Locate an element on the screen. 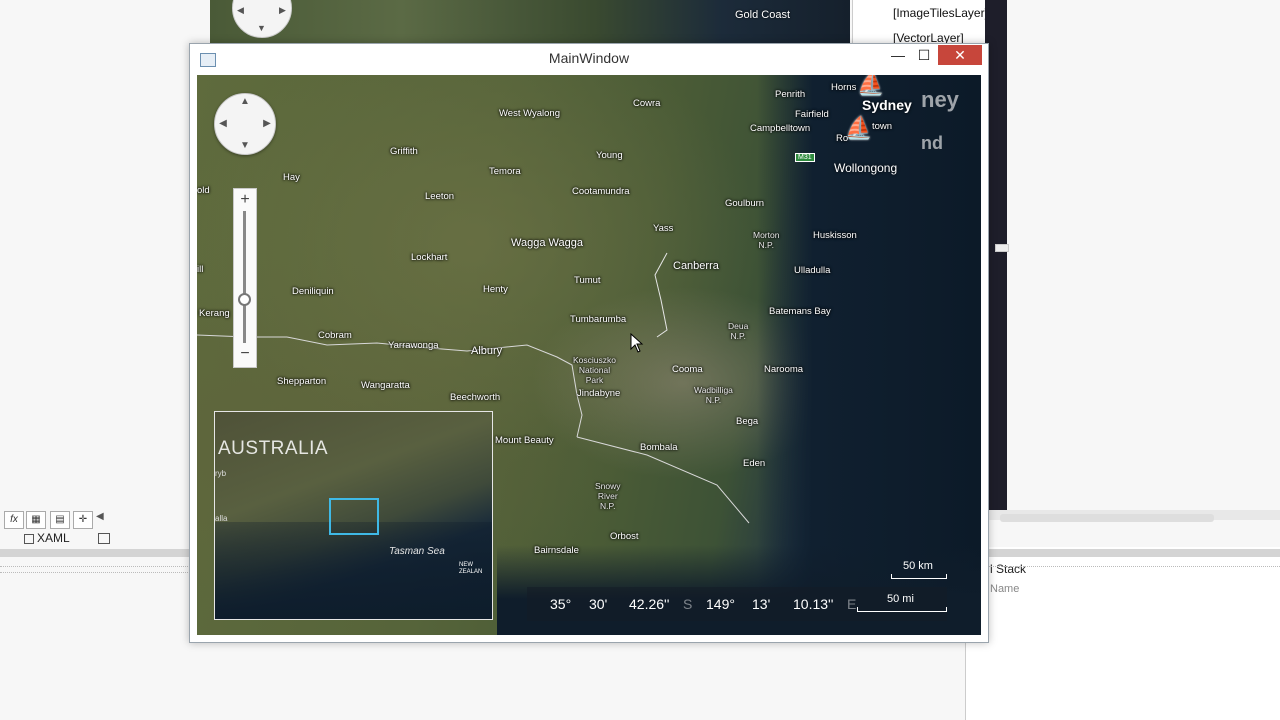 The image size is (1280, 720). pan-right-icon: ▶ is located at coordinates (267, 124).